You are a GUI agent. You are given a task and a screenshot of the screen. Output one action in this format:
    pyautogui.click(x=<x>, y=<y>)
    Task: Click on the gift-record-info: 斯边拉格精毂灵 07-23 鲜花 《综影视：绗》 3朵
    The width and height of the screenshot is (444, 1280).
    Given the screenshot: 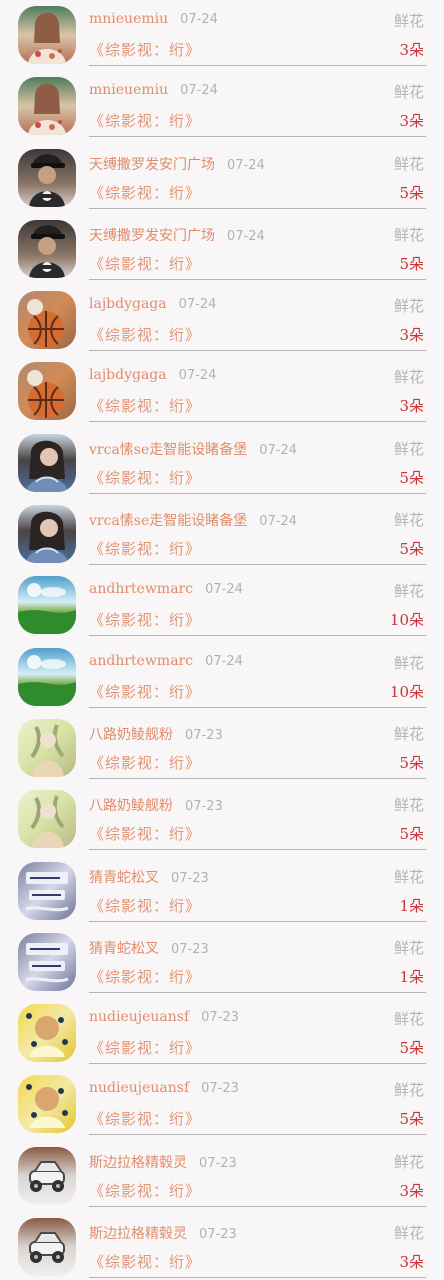 What is the action you would take?
    pyautogui.click(x=257, y=1174)
    